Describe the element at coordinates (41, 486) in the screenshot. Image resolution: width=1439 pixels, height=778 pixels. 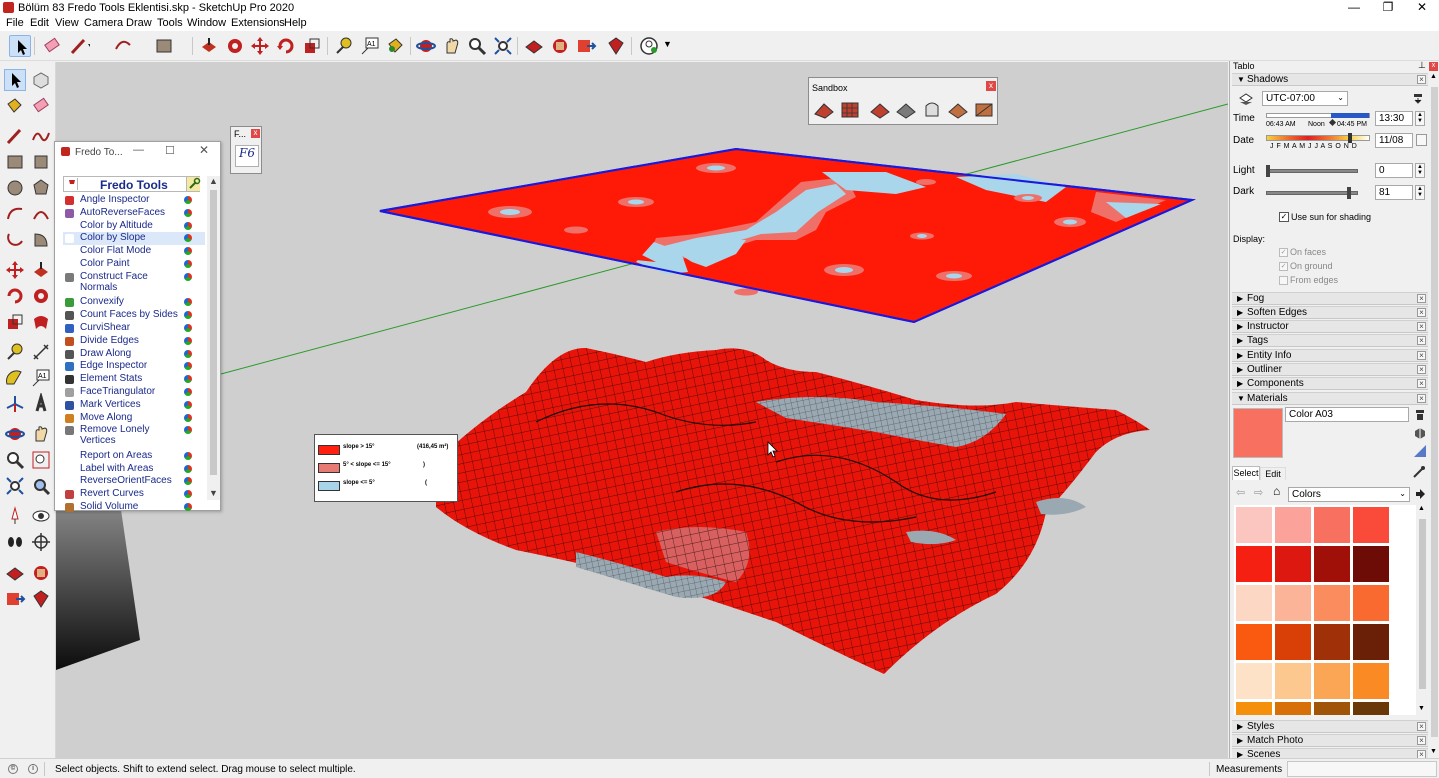
I see `previous-view-icon` at that location.